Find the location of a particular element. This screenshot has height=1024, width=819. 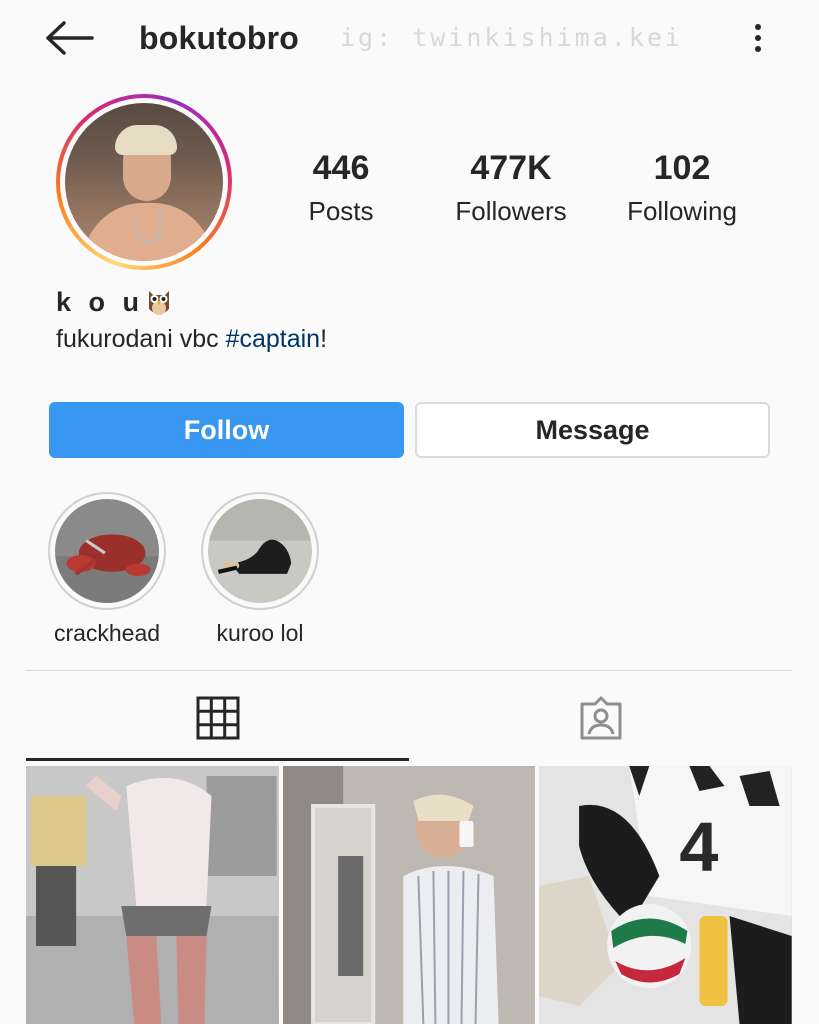

volleyball-jersey-image: 4 is located at coordinates (666, 895).